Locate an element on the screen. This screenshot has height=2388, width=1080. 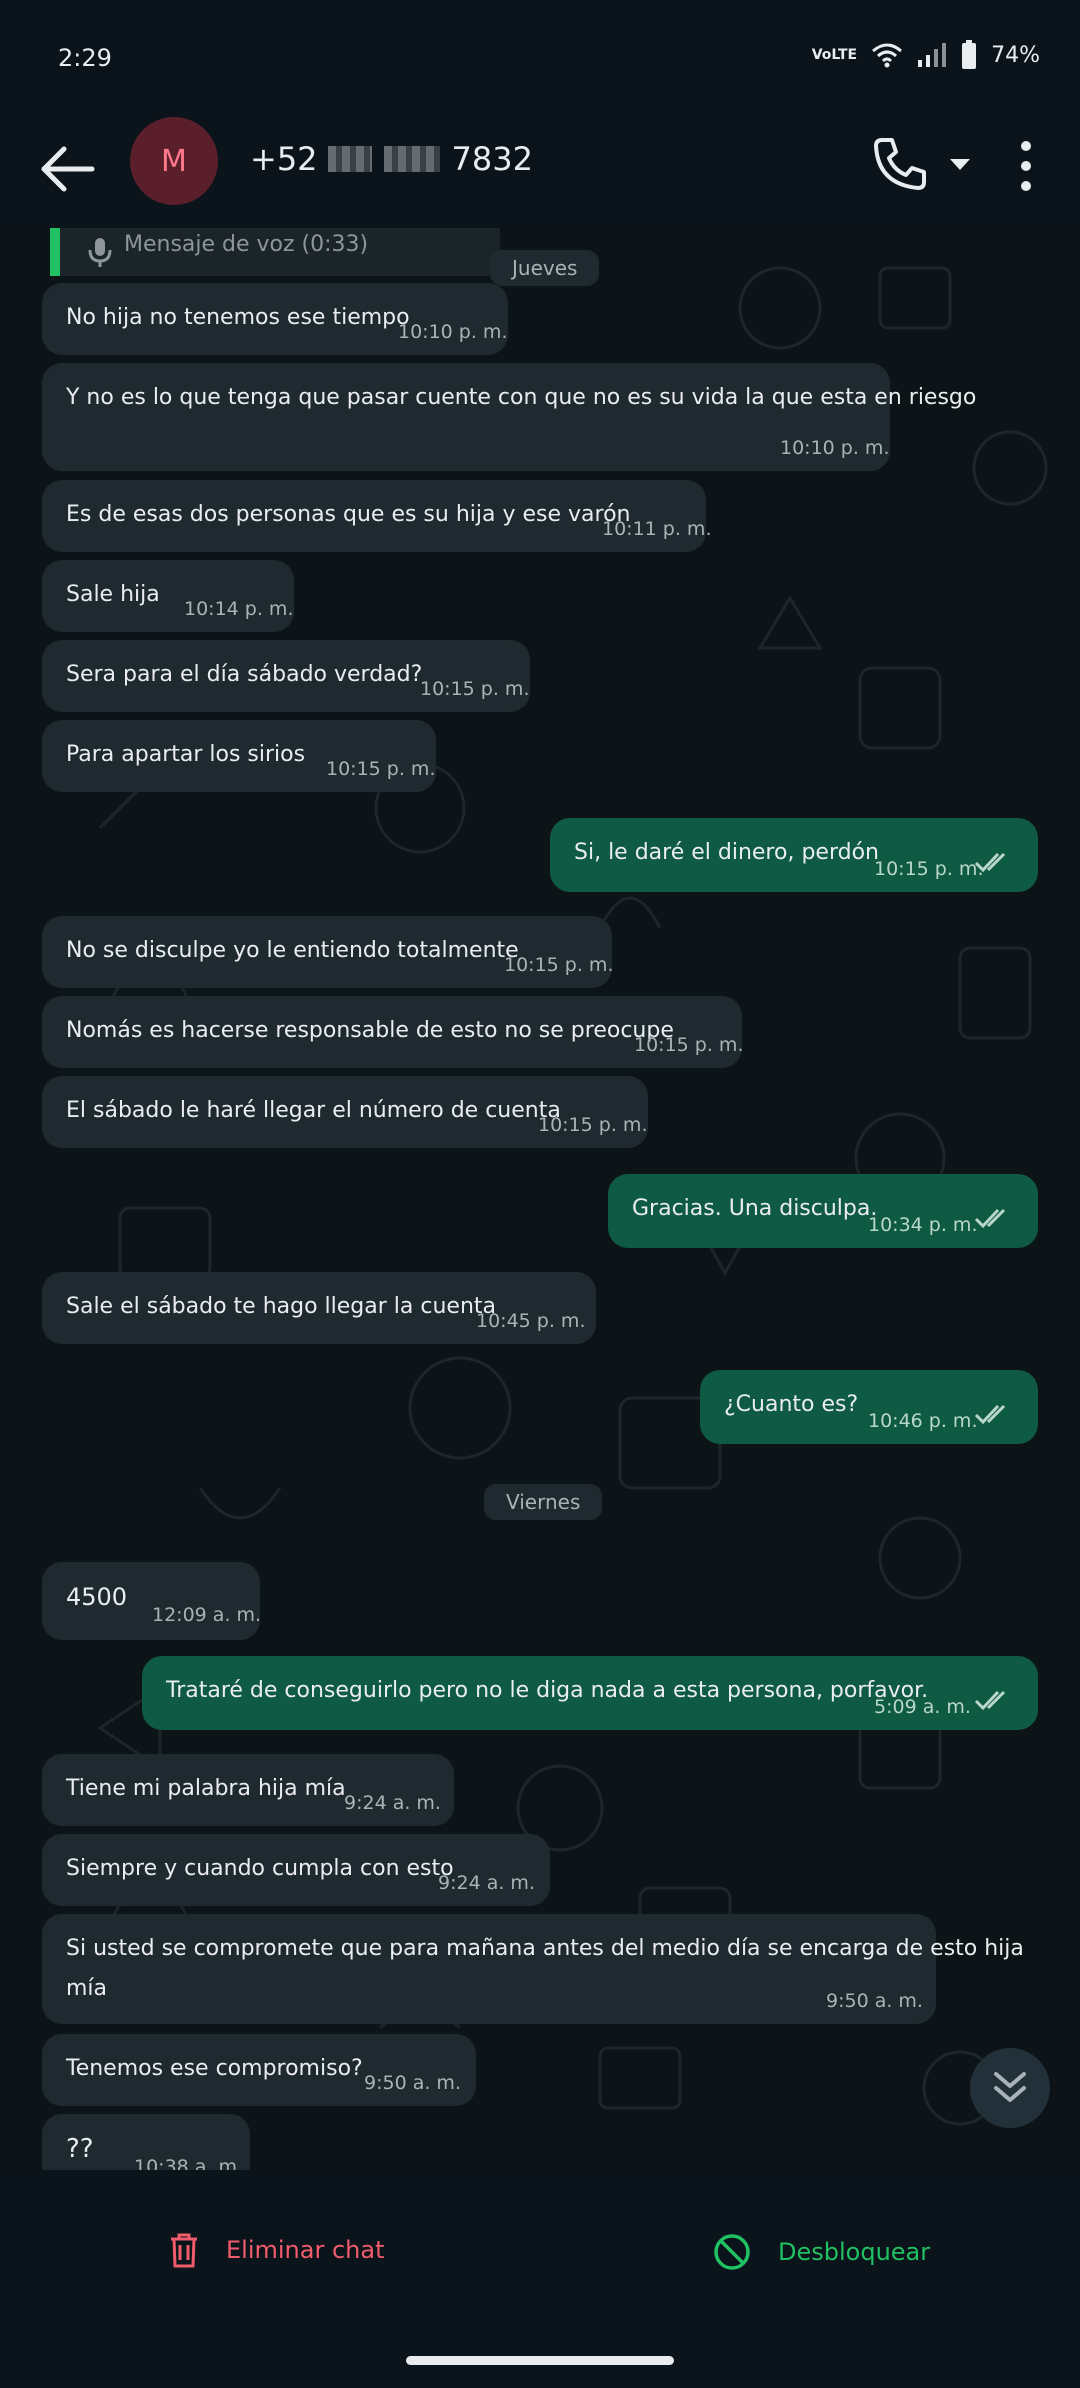
unblock-button: Desbloquear is located at coordinates (821, 2252).